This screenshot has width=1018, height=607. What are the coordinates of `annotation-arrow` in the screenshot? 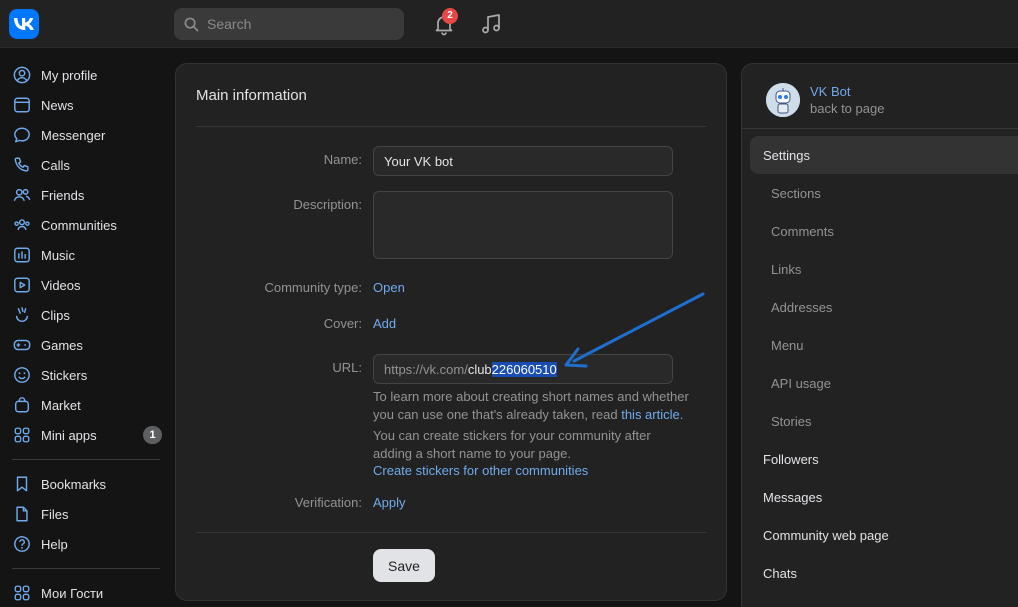 It's located at (634, 330).